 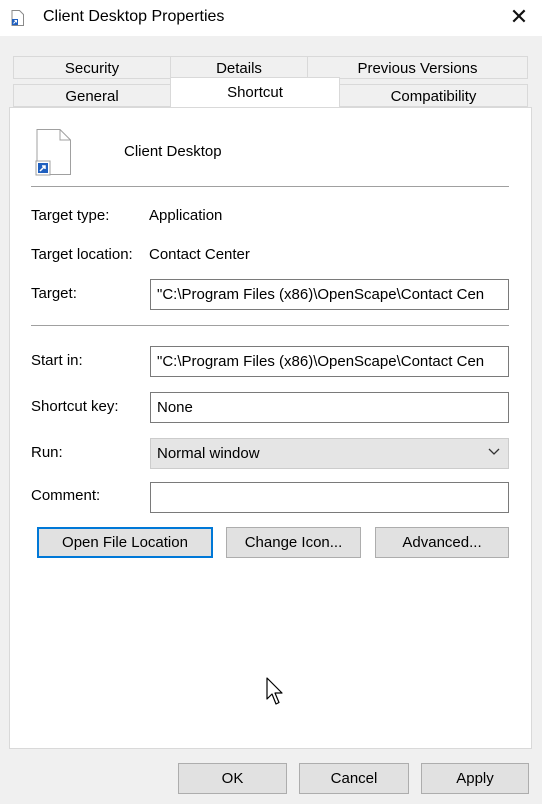 I want to click on close-button: ✕, so click(x=519, y=18).